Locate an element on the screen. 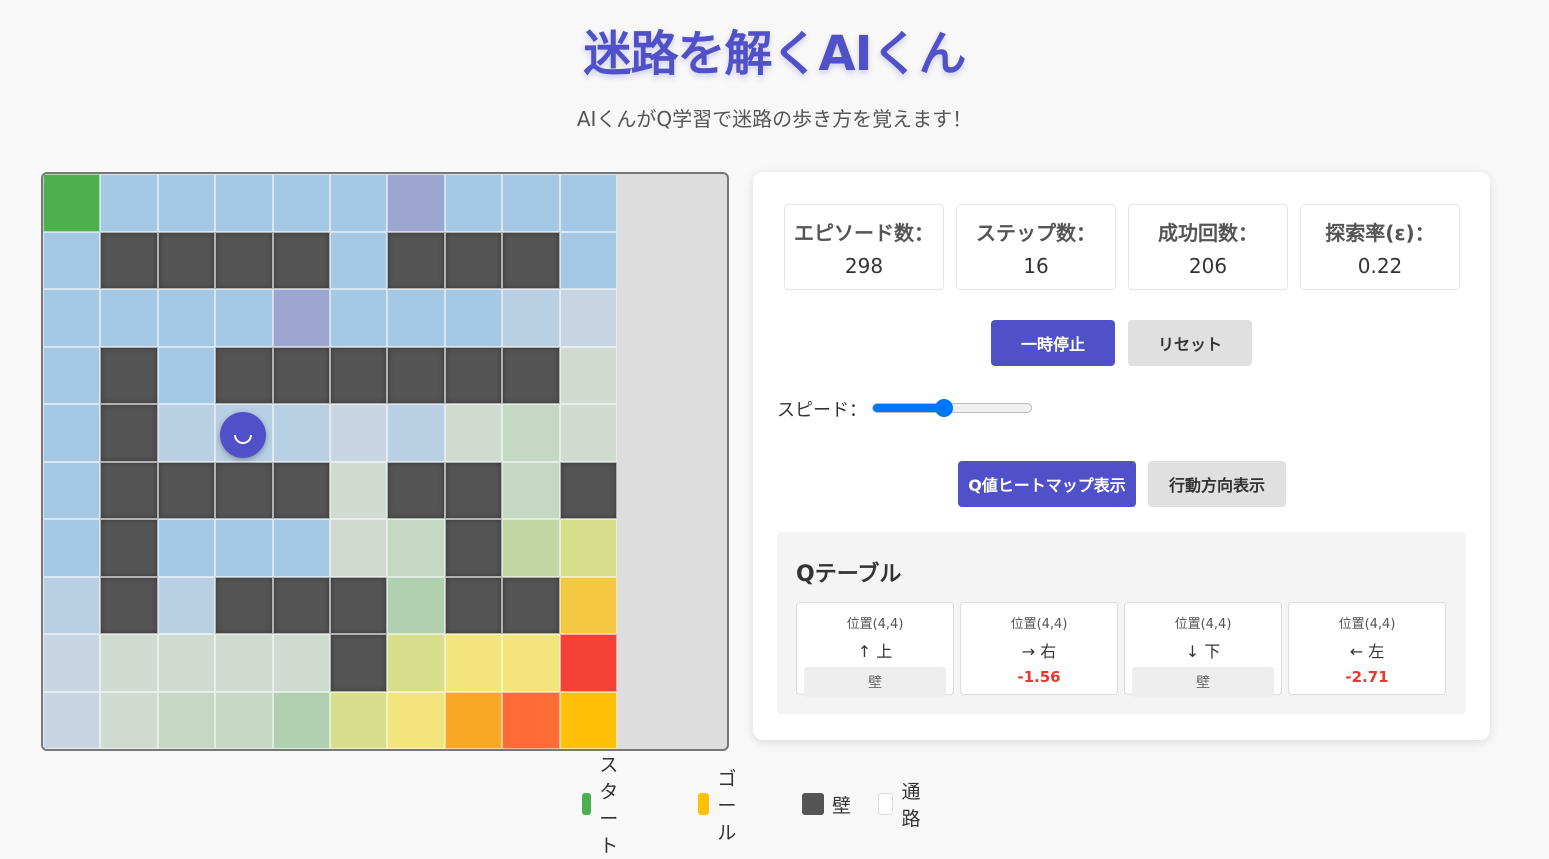  legend-goal: ゴール is located at coordinates (722, 806).